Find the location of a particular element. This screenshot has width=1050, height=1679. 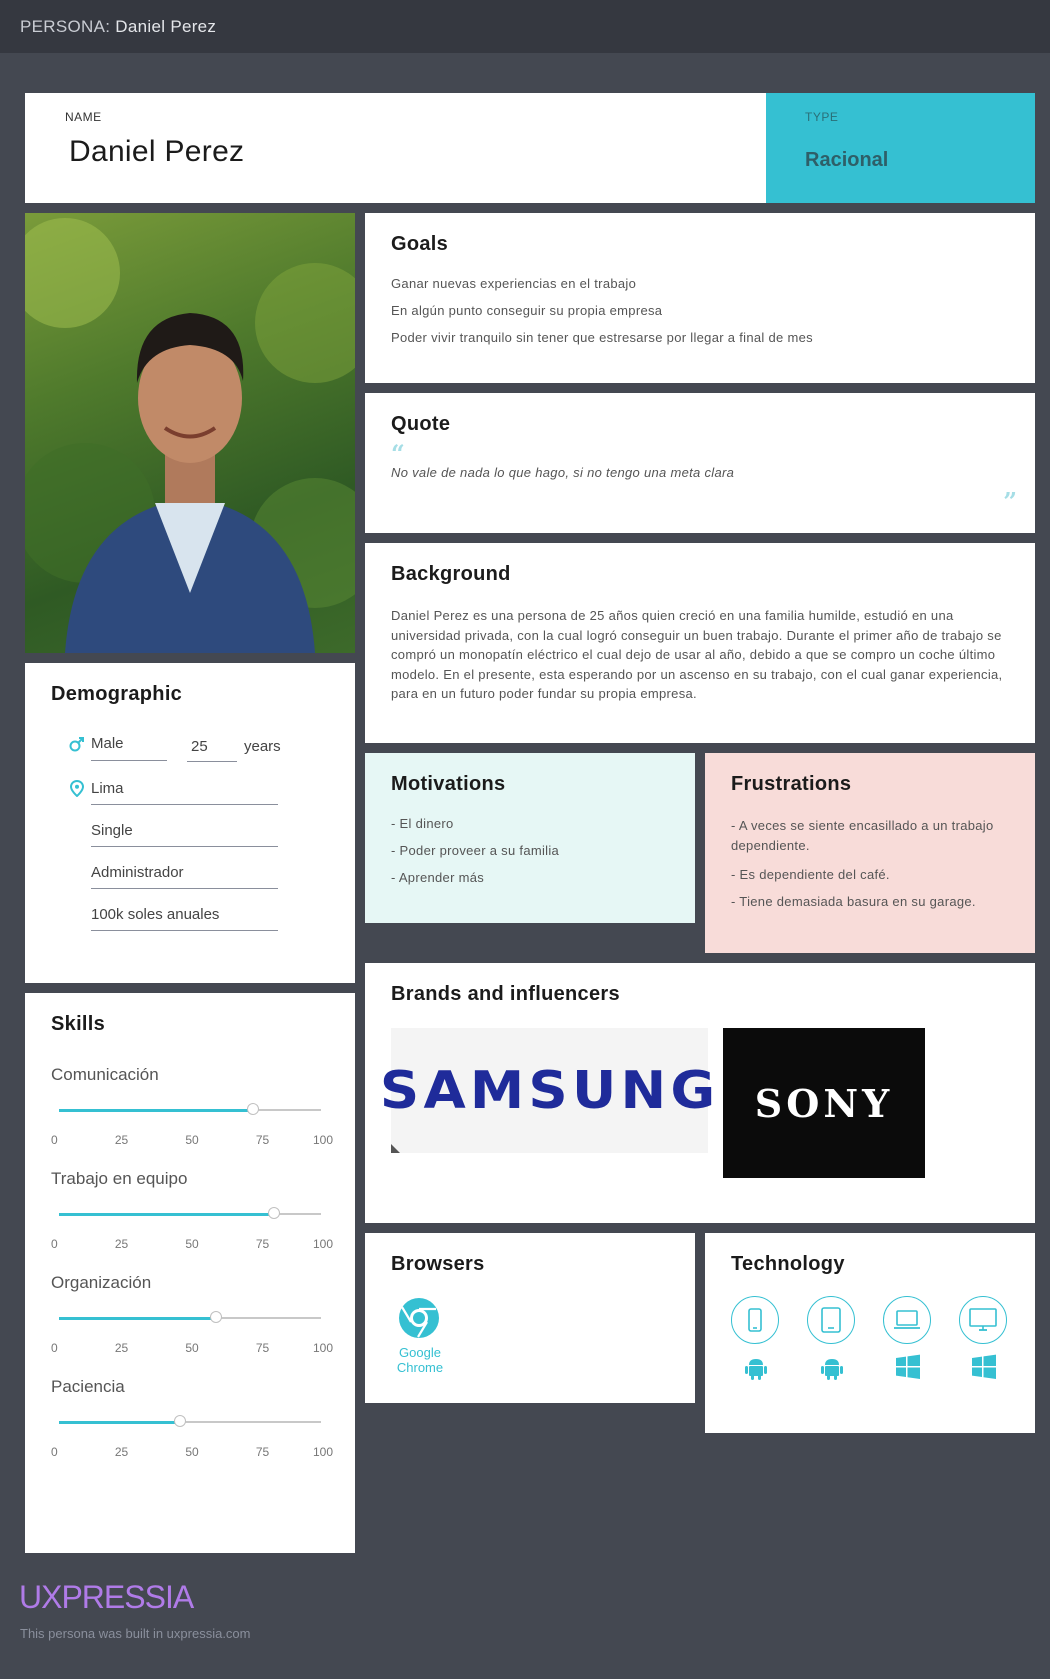

occupation-underline is located at coordinates (184, 888).